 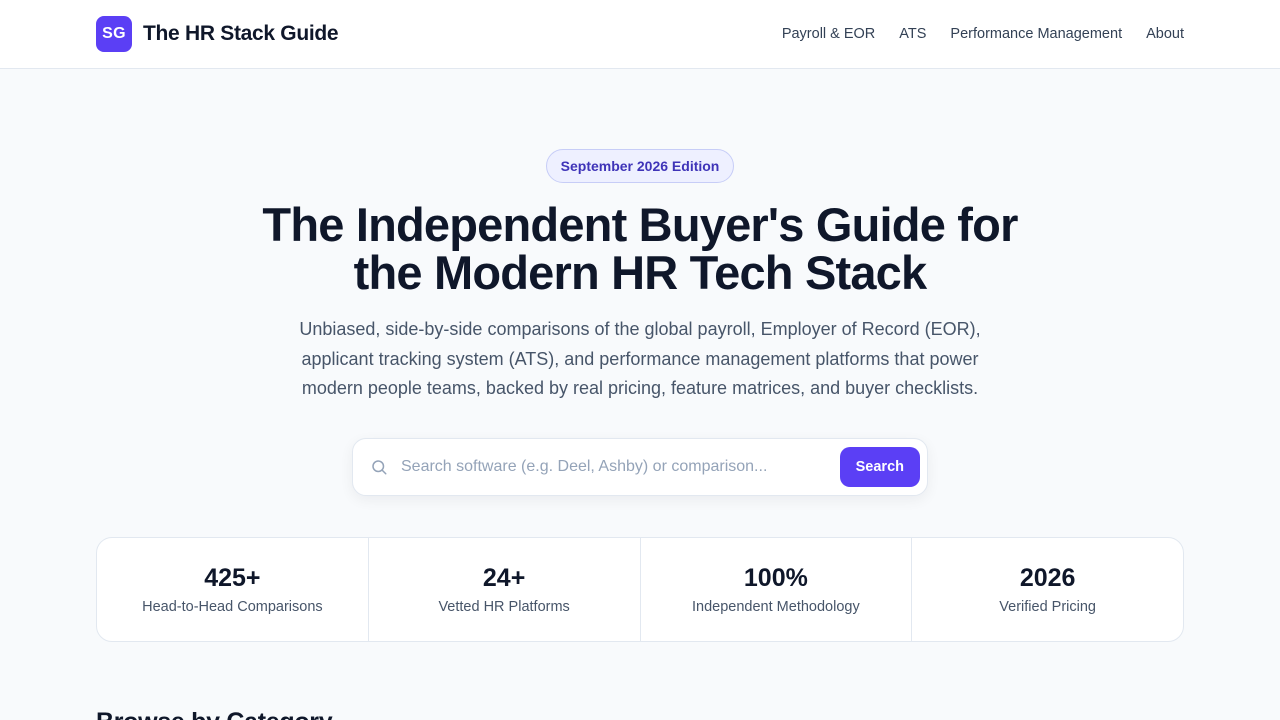 I want to click on stat-methodology: 100% Independent Methodology, so click(x=777, y=589).